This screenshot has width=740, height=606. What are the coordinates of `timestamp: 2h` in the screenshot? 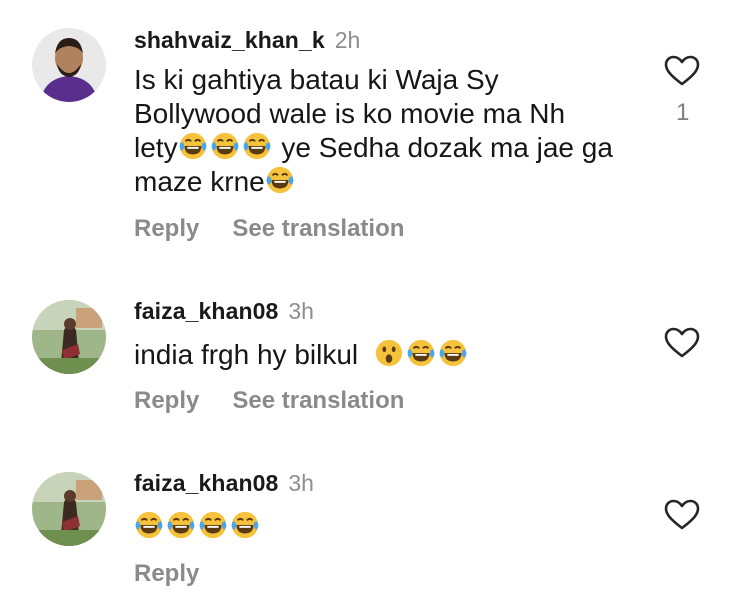 It's located at (347, 40).